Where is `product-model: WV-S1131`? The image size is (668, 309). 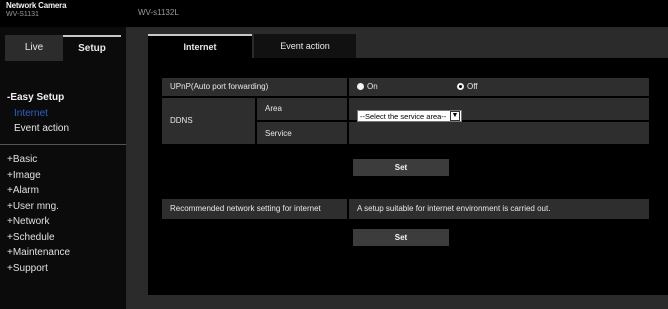
product-model: WV-S1131 is located at coordinates (22, 14).